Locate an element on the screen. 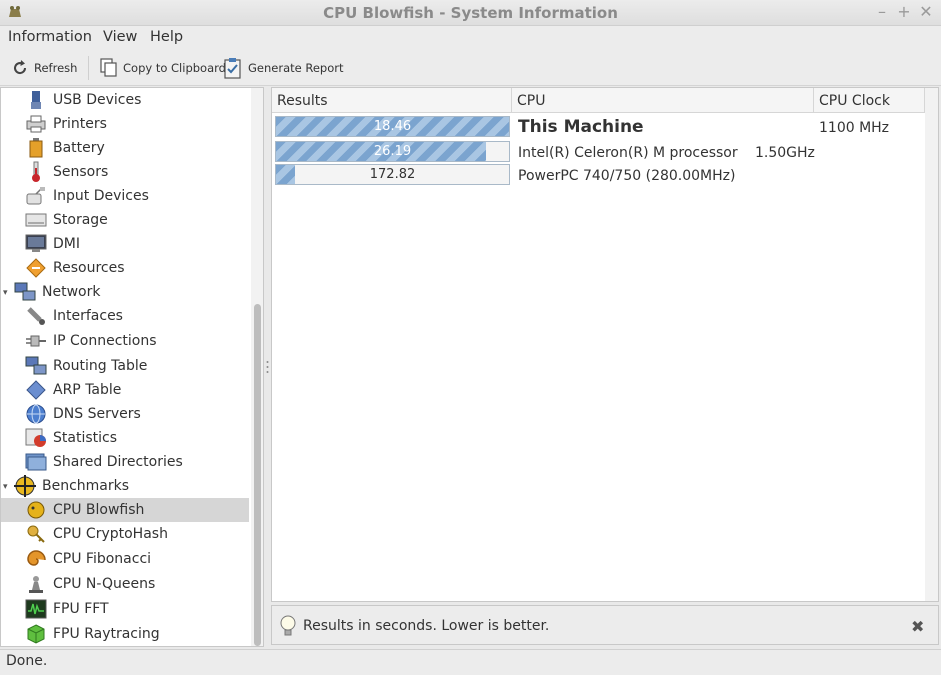  copy-to-clipboard-button: Copy to Clipboard is located at coordinates (163, 68).